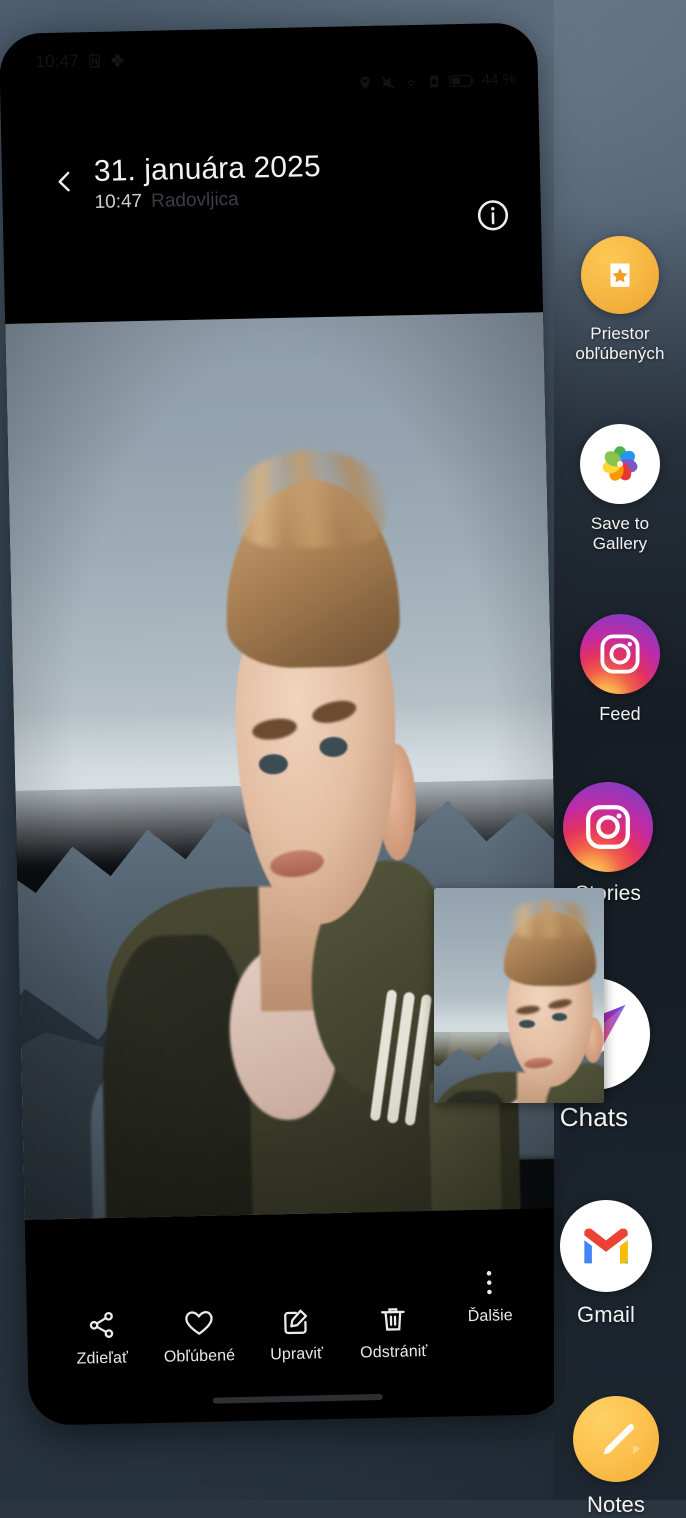 The height and width of the screenshot is (1518, 686). What do you see at coordinates (94, 61) in the screenshot?
I see `nfc-icon` at bounding box center [94, 61].